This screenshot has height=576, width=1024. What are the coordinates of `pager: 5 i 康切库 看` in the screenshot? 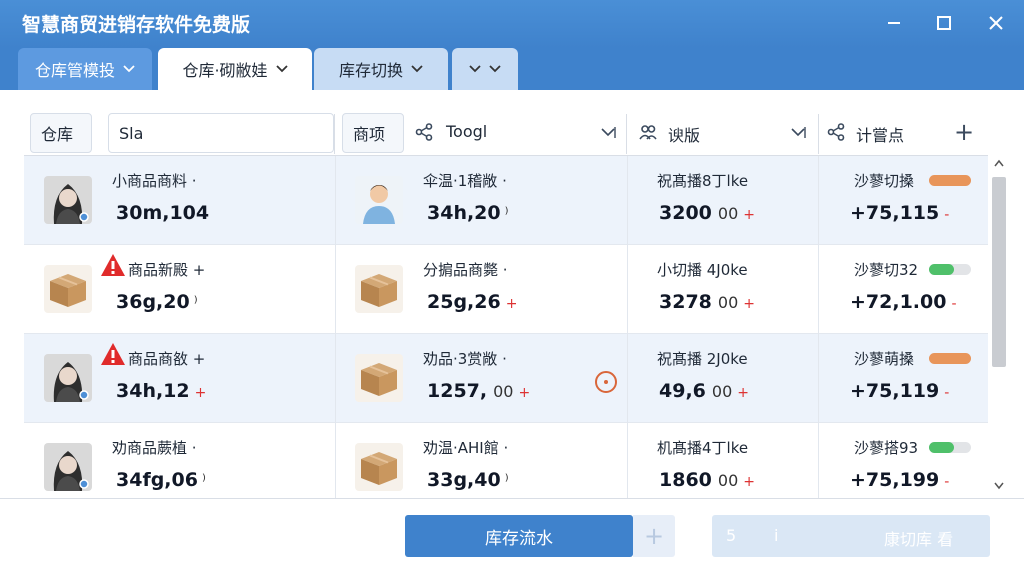 It's located at (851, 536).